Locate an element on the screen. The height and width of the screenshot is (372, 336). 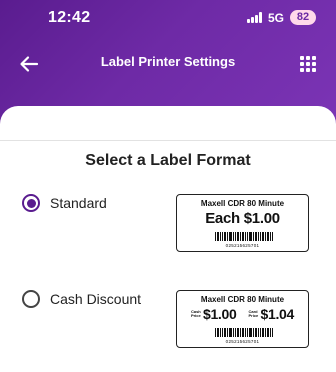
option-cash-discount: Cash Discount is located at coordinates (81, 299).